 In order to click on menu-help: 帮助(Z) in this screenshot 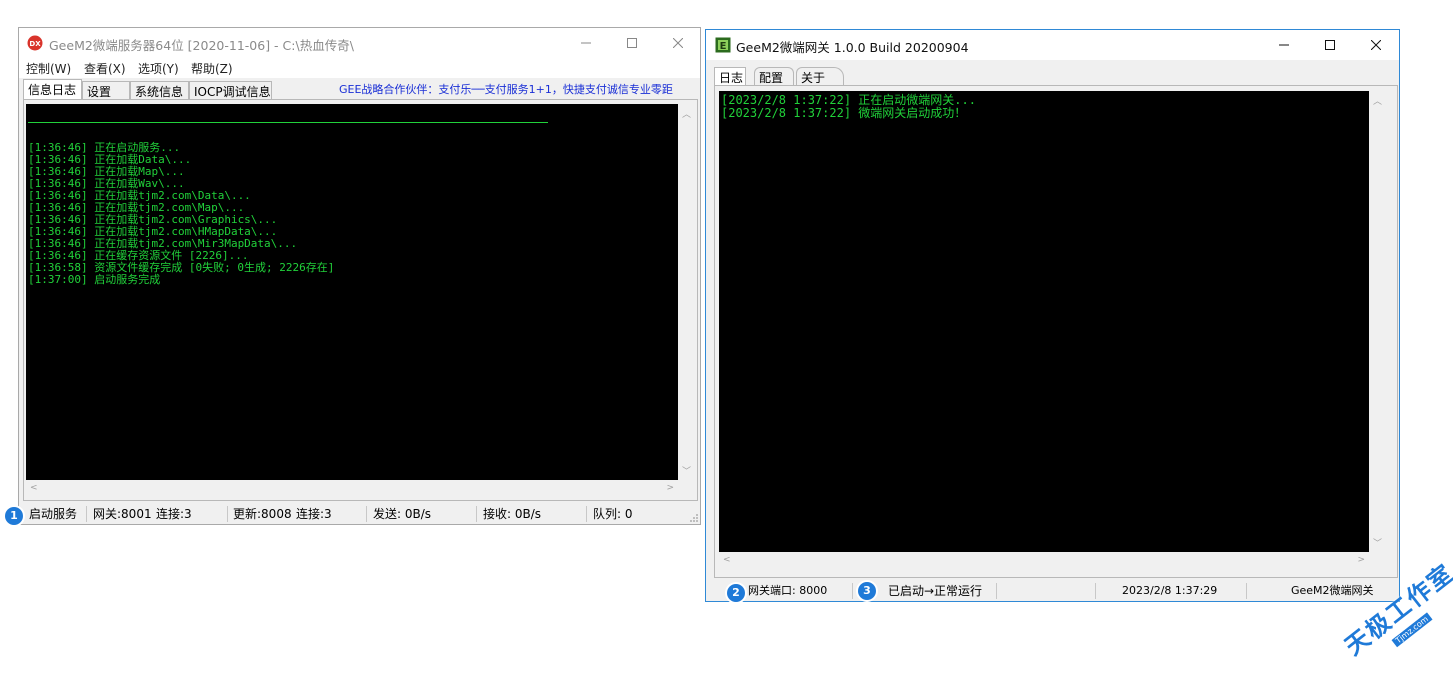, I will do `click(212, 68)`.